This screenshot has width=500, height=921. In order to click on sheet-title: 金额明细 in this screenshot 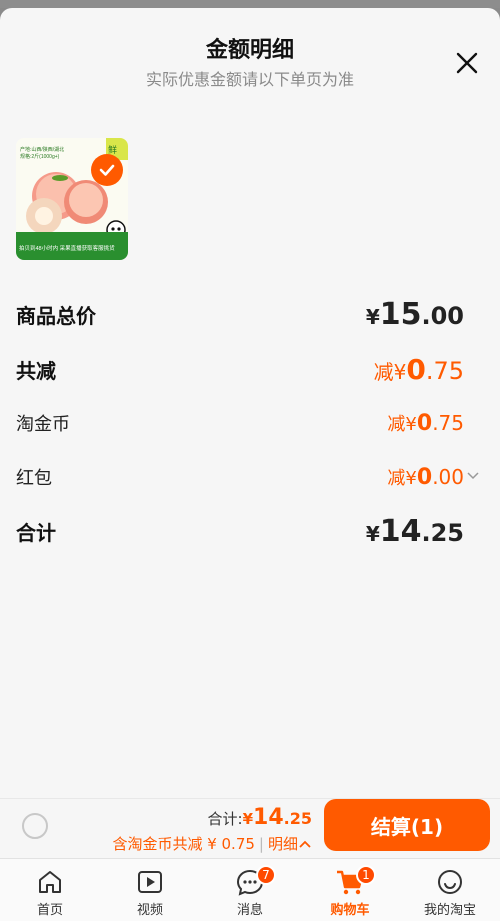, I will do `click(249, 50)`.